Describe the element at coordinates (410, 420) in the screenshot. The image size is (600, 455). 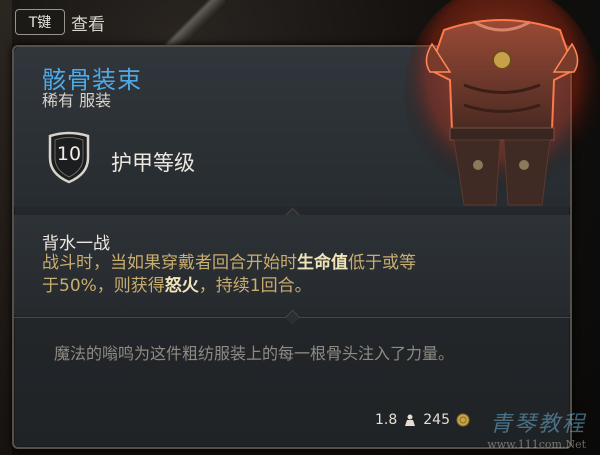
I see `weight-icon` at that location.